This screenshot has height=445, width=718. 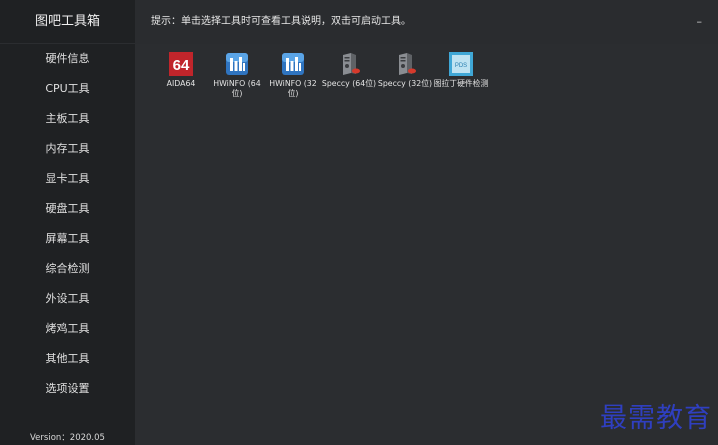 What do you see at coordinates (67, 179) in the screenshot?
I see `sidebar-item-gpu-tools: 显卡工具` at bounding box center [67, 179].